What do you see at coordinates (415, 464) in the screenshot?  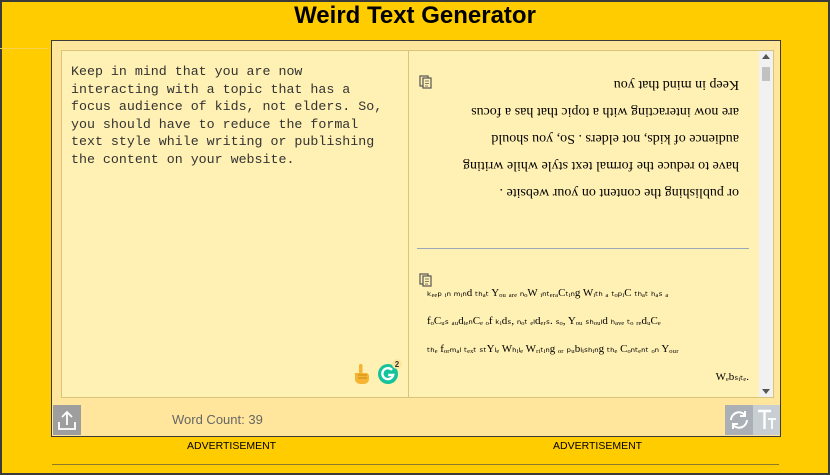 I see `ad-divider` at bounding box center [415, 464].